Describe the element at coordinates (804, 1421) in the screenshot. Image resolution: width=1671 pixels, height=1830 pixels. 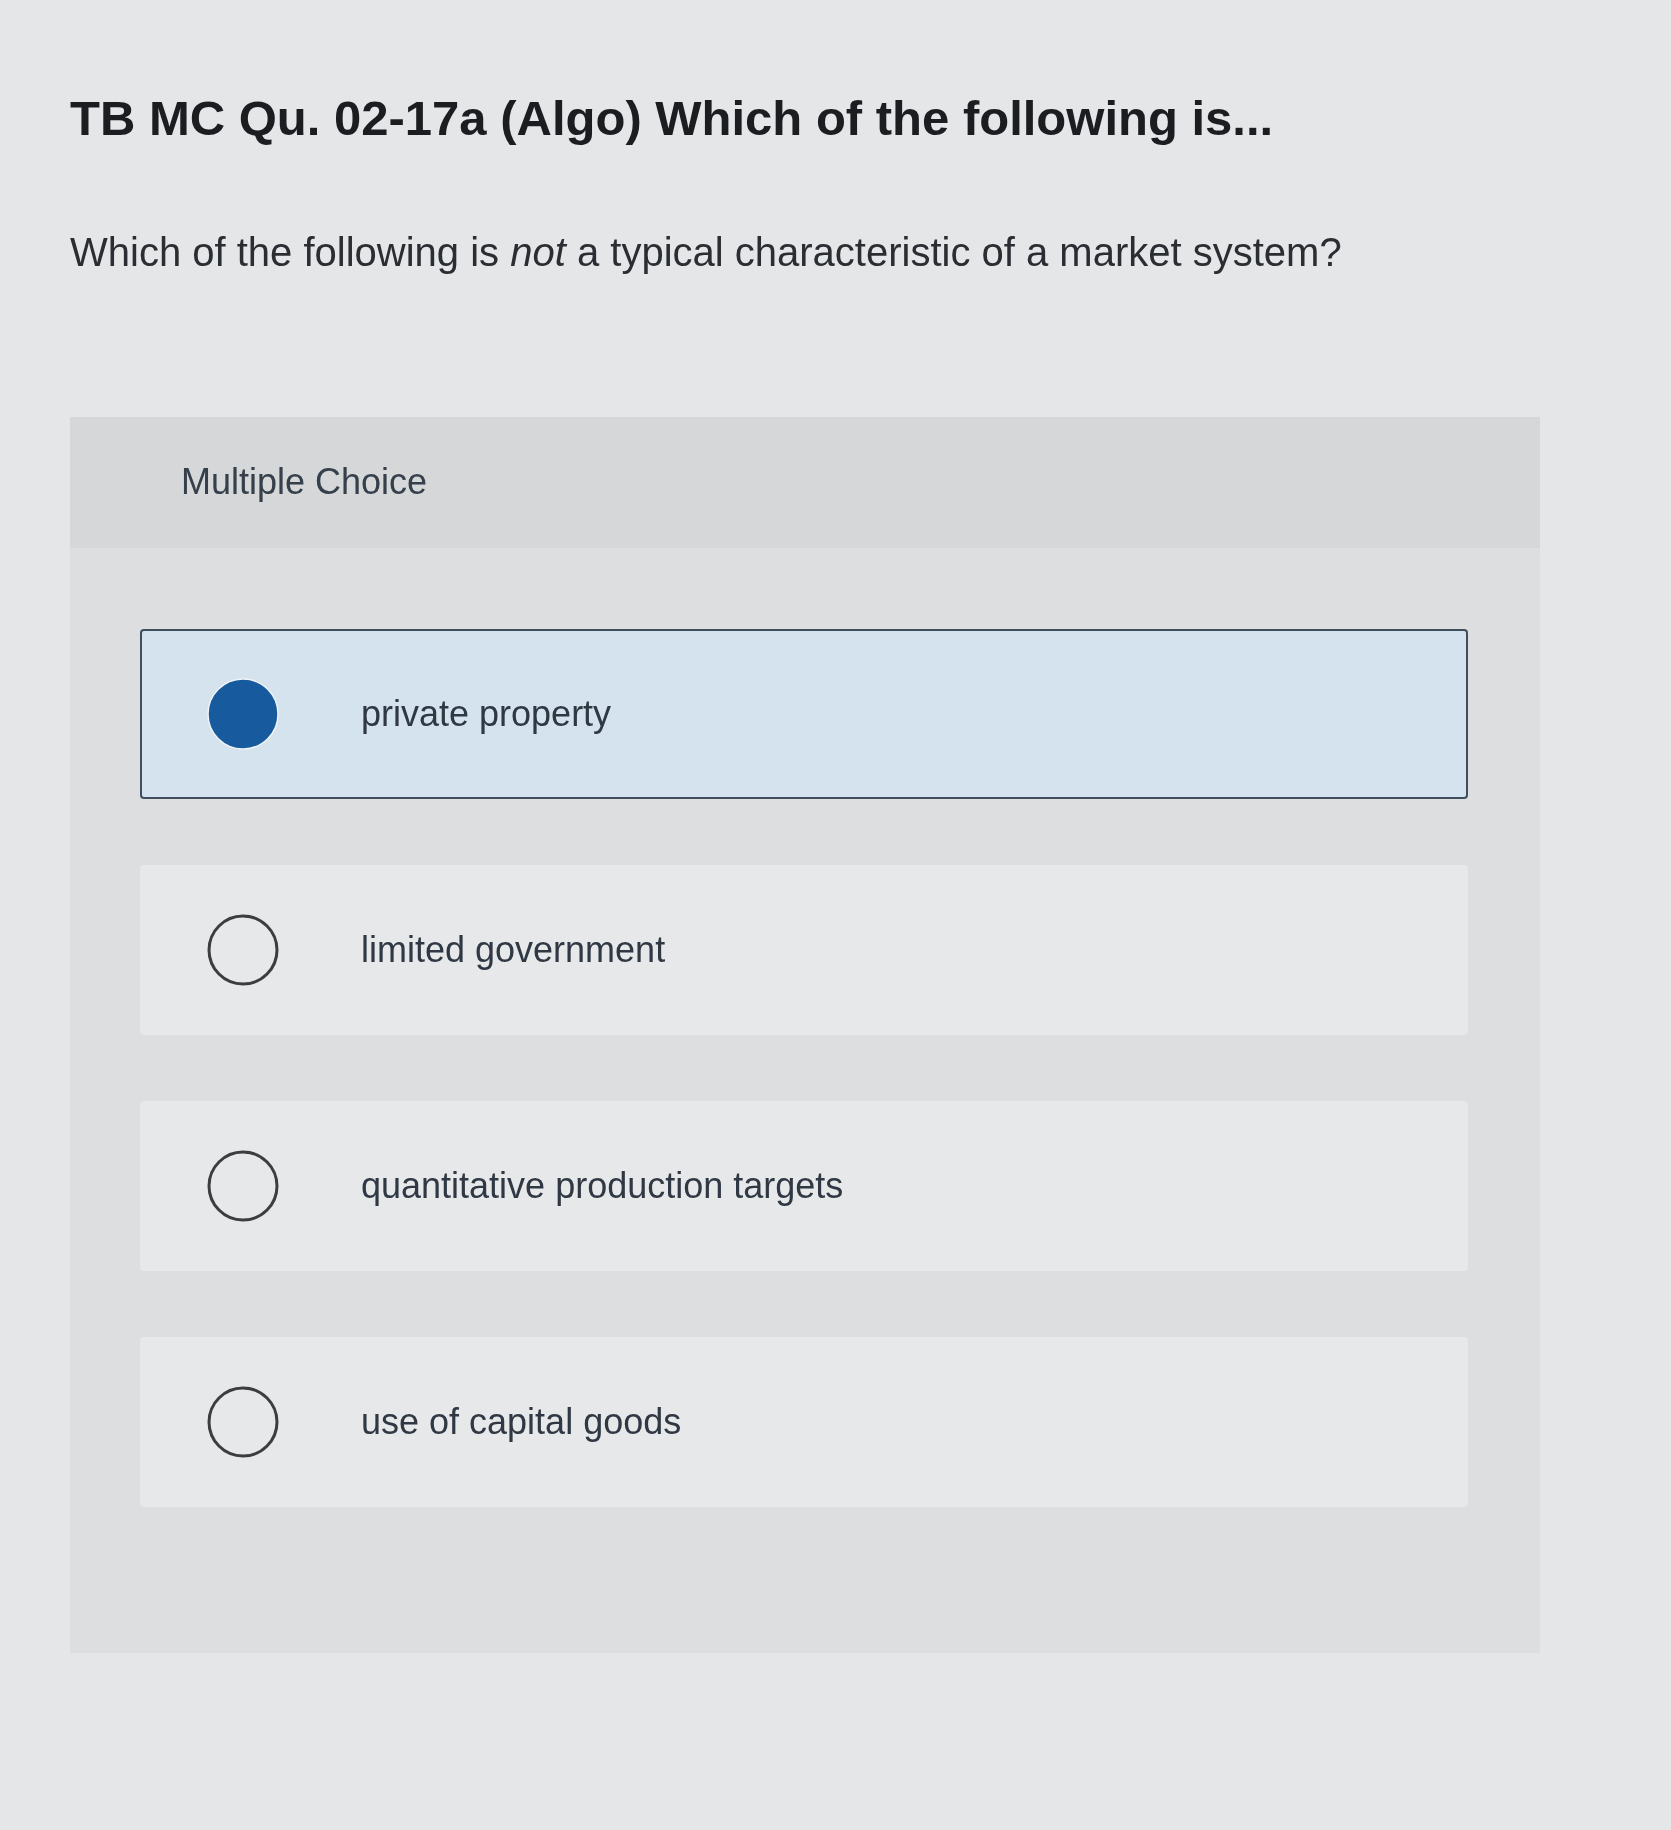
I see `answer-option: use of capital goods` at that location.